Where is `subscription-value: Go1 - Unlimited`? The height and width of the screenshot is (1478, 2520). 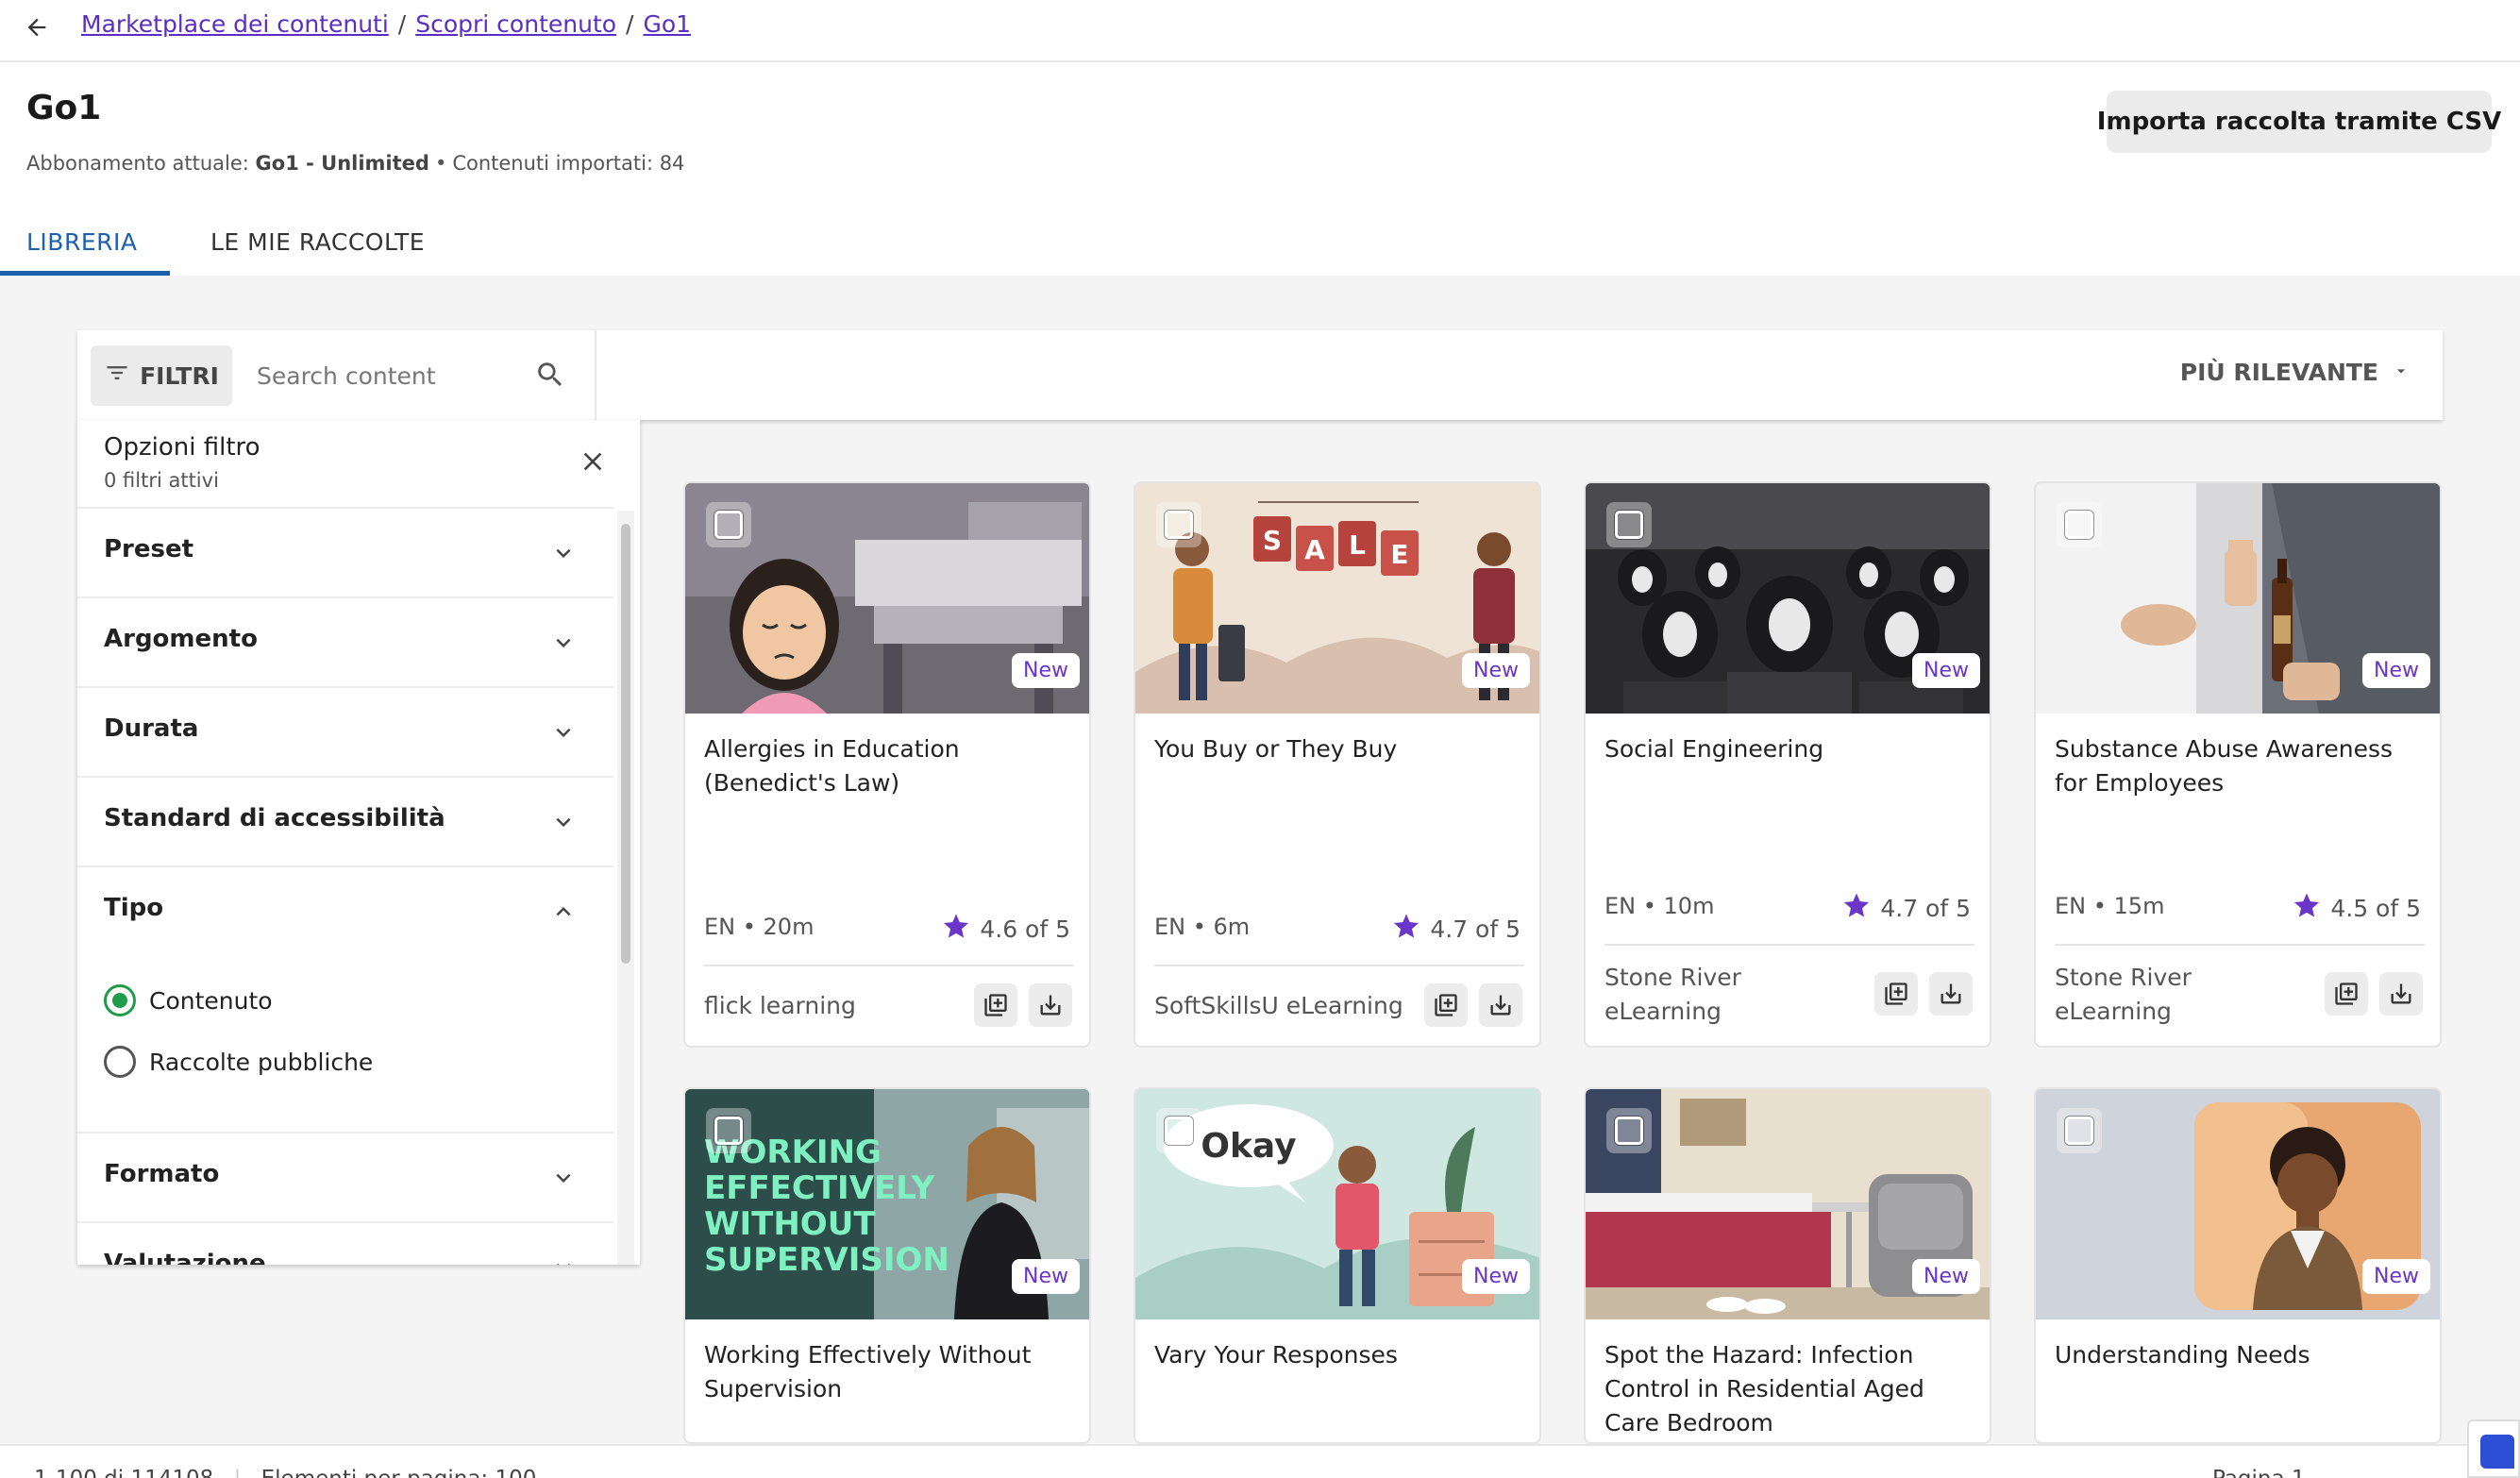 subscription-value: Go1 - Unlimited is located at coordinates (342, 163).